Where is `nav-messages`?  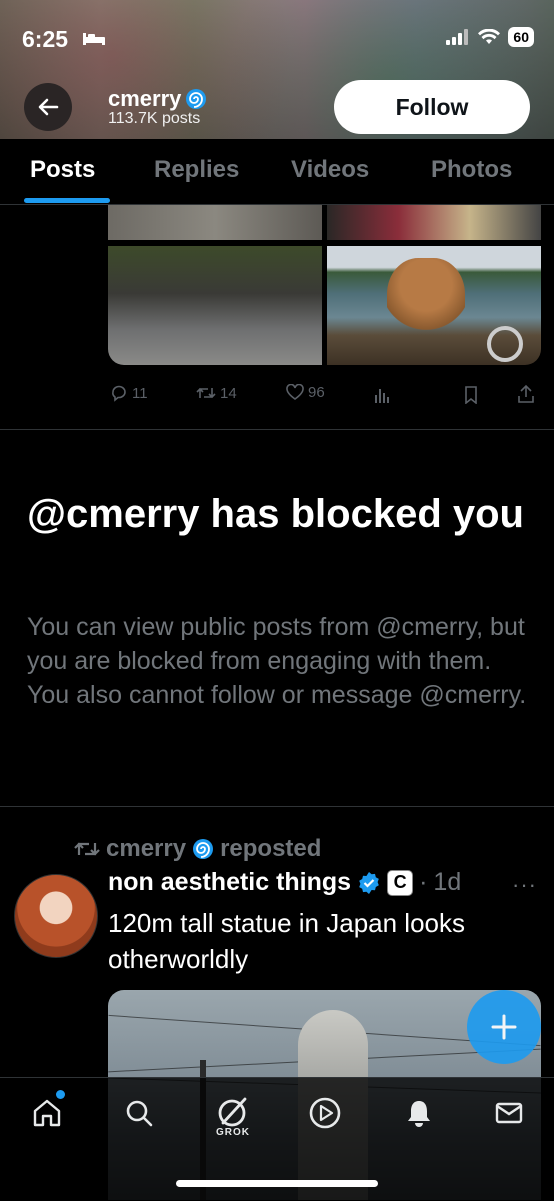 nav-messages is located at coordinates (509, 1113).